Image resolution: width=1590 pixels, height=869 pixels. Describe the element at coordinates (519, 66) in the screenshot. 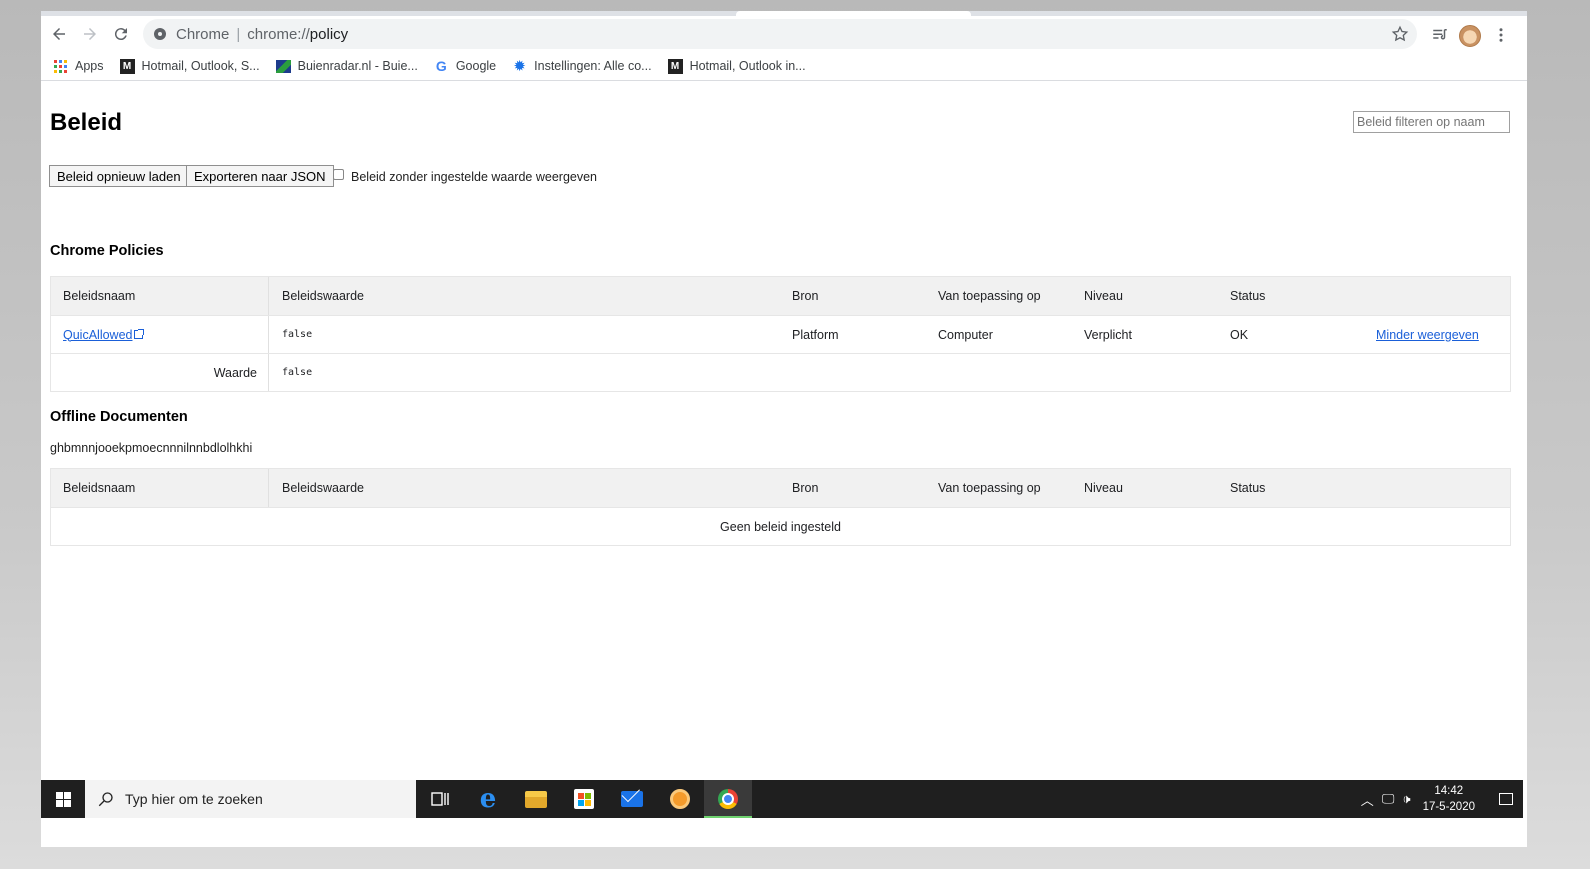

I see `gear-icon: ✹` at that location.